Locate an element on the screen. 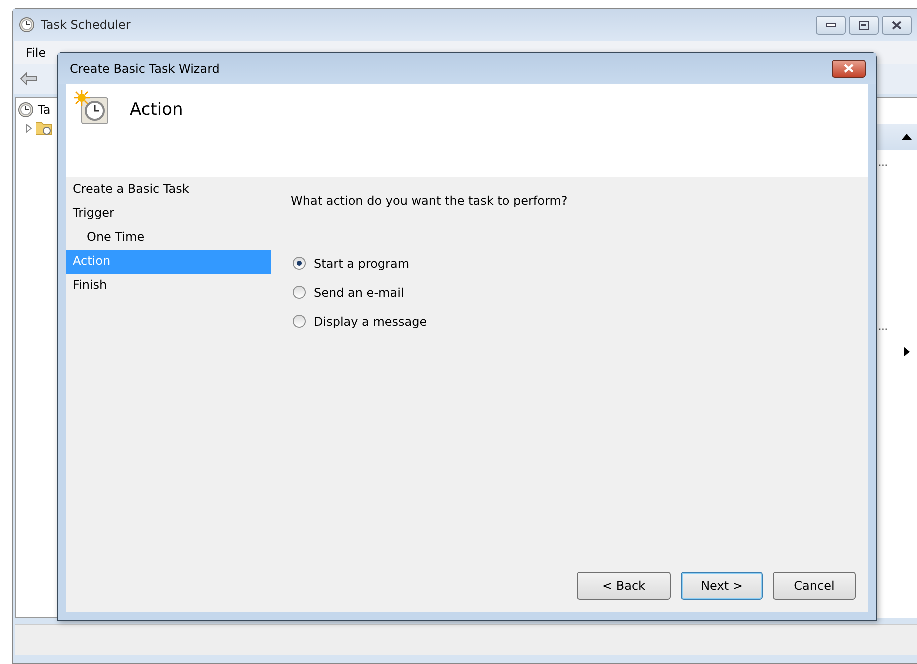 The width and height of the screenshot is (917, 664). dialog-button: < Back is located at coordinates (624, 586).